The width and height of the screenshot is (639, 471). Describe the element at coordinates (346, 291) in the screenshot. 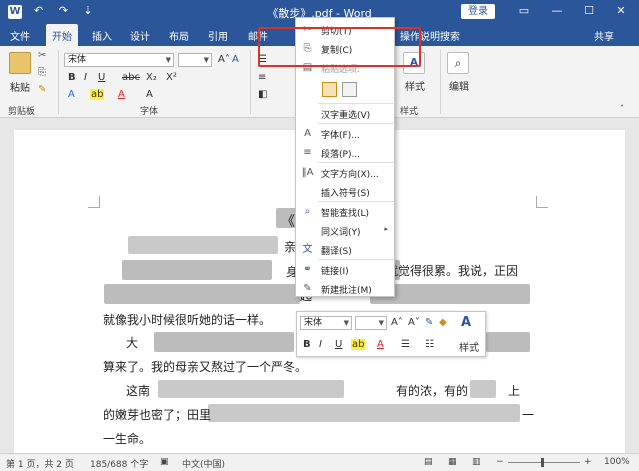

I see `menu-item-label: 新建批注(M)` at that location.